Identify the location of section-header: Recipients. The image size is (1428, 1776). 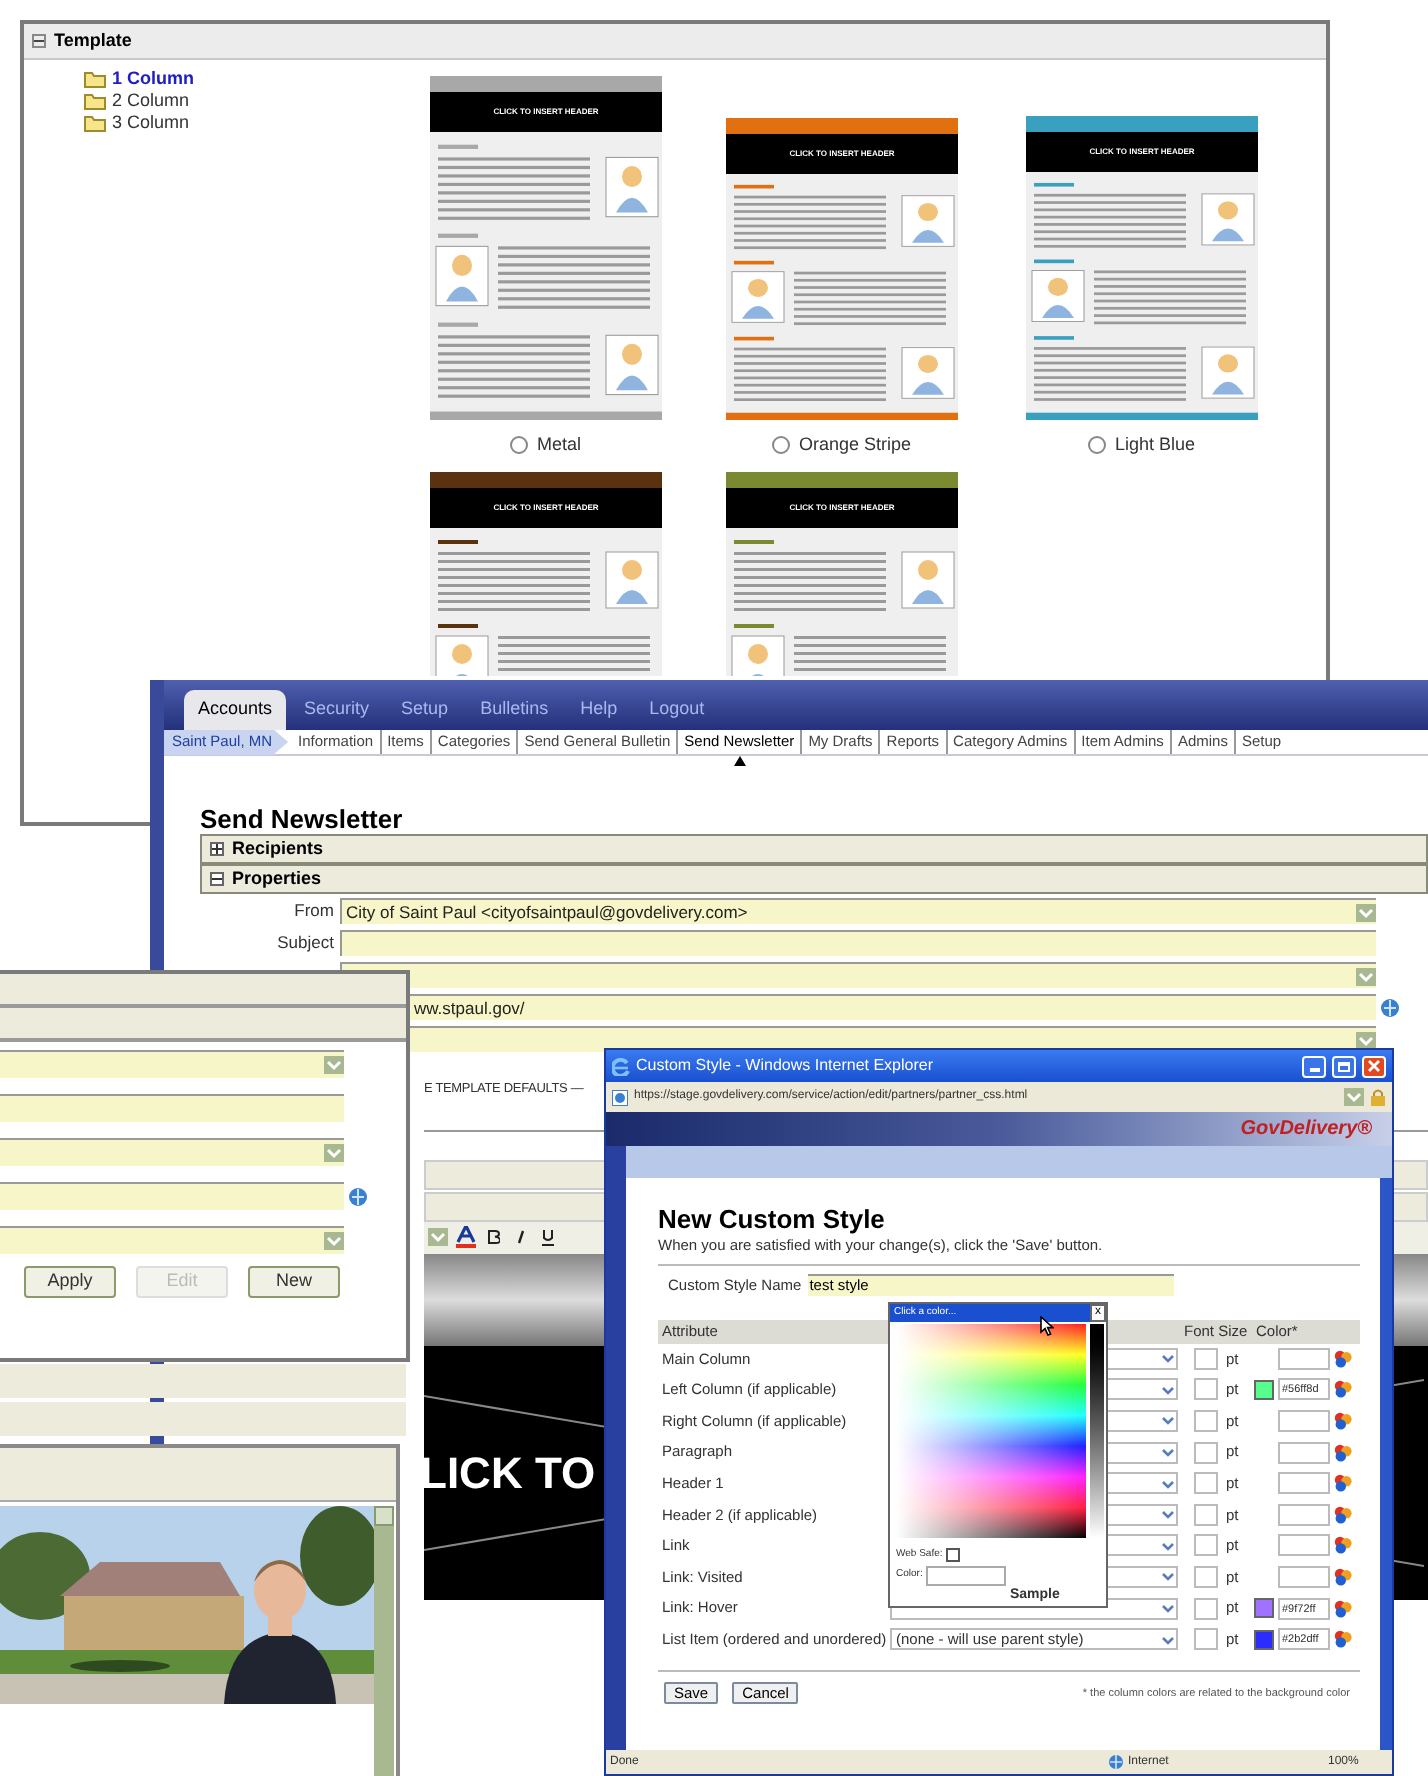
(814, 849).